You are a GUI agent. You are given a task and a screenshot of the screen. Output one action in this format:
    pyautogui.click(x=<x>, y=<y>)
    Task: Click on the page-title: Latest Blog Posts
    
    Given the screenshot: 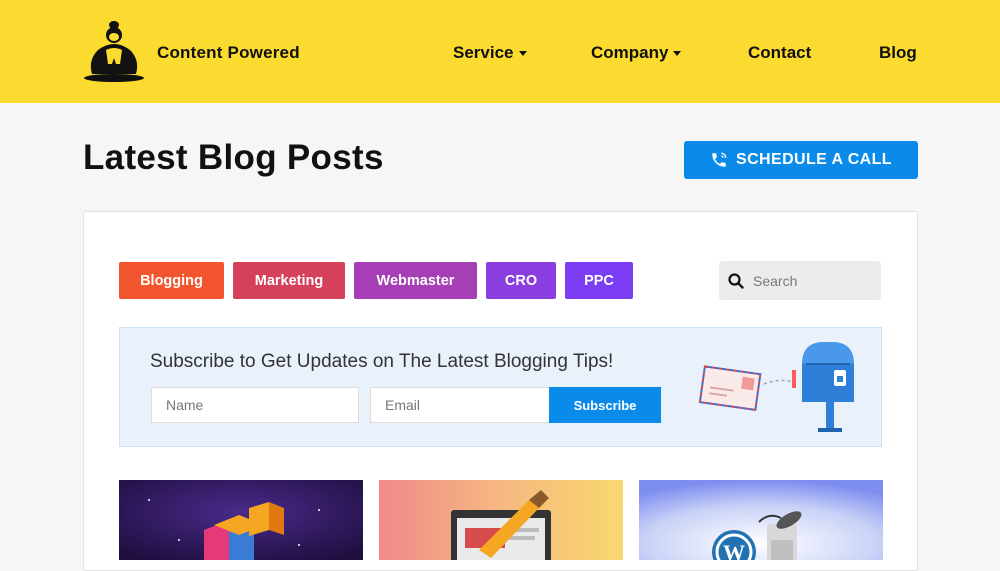 What is the action you would take?
    pyautogui.click(x=233, y=157)
    